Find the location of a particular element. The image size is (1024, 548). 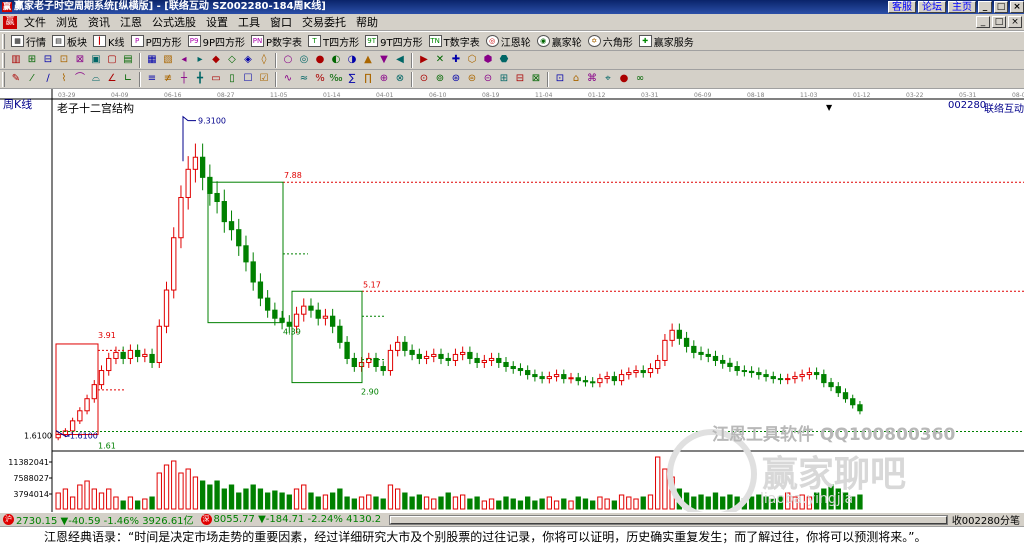

toolbar-t-square-button: T T四方形 is located at coordinates (333, 41).